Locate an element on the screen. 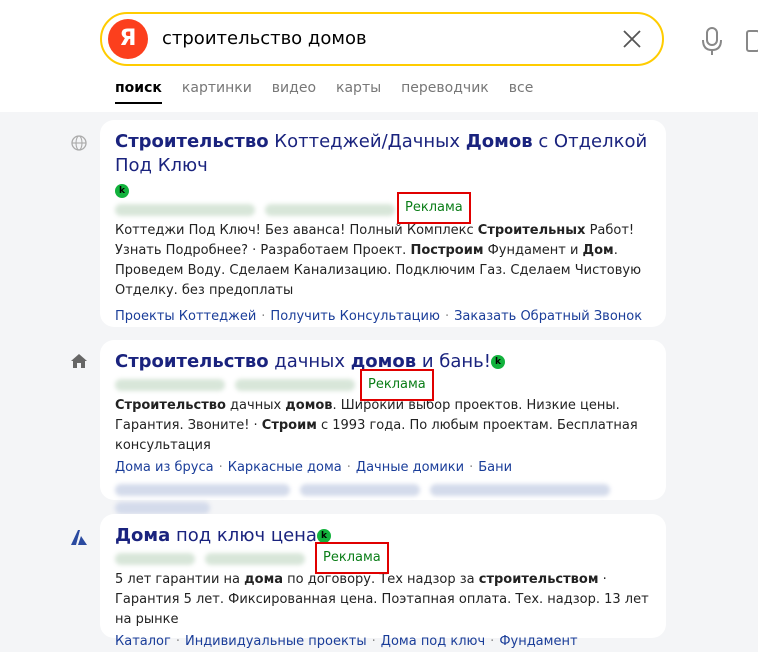 The image size is (758, 652). tab-all: все is located at coordinates (521, 92).